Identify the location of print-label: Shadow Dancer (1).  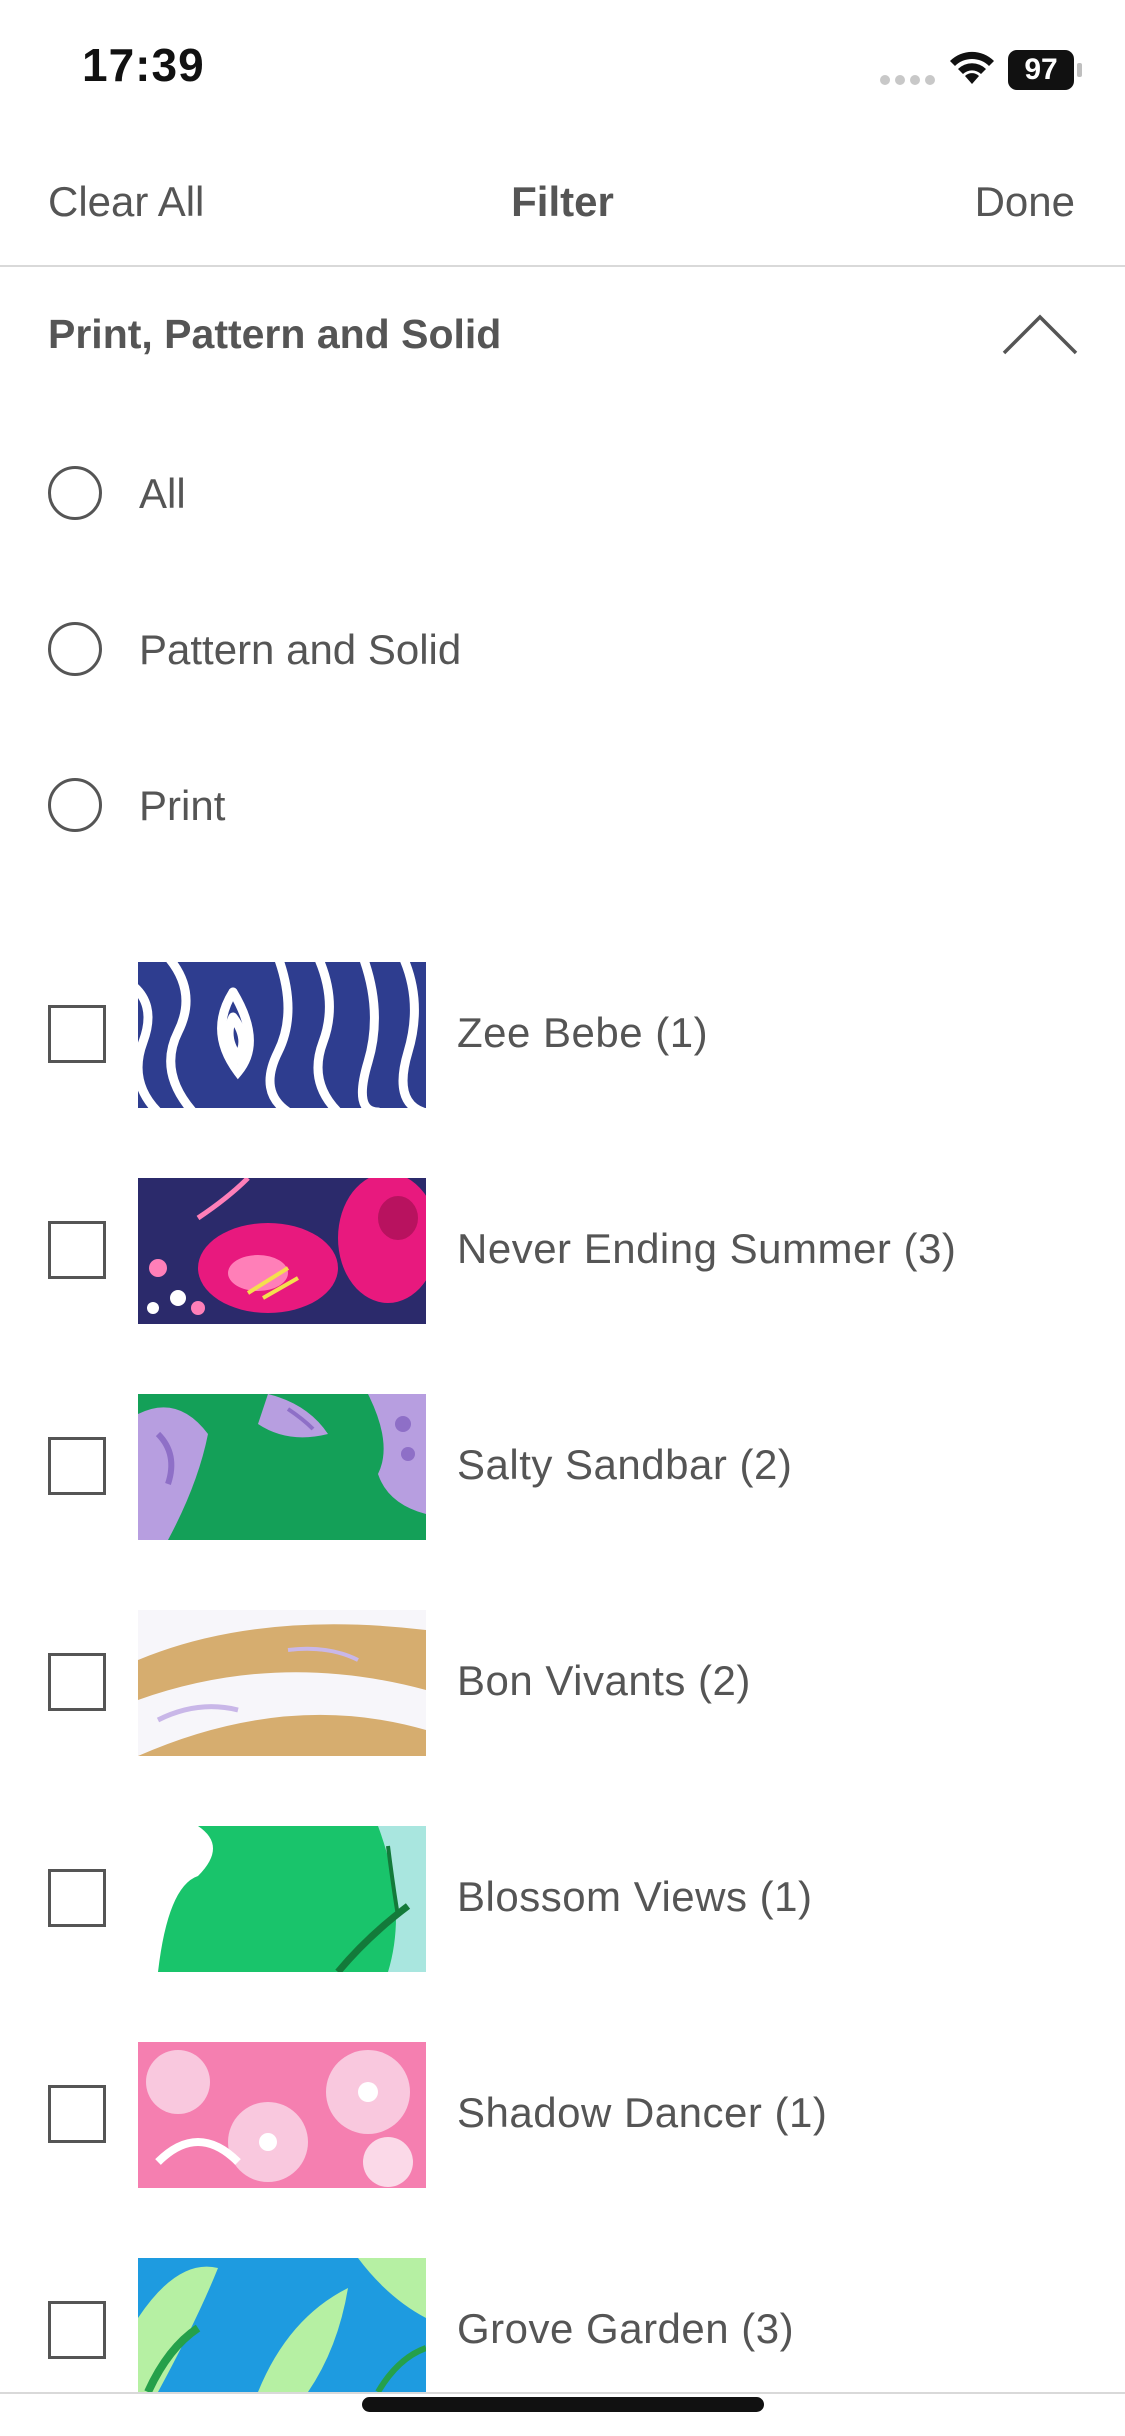
(642, 2112).